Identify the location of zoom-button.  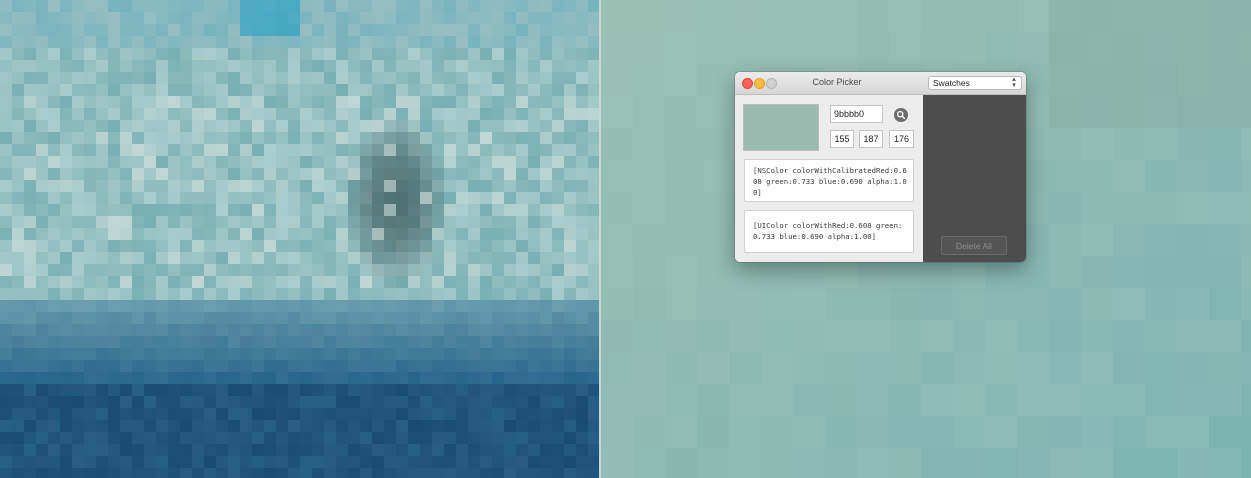
(771, 83).